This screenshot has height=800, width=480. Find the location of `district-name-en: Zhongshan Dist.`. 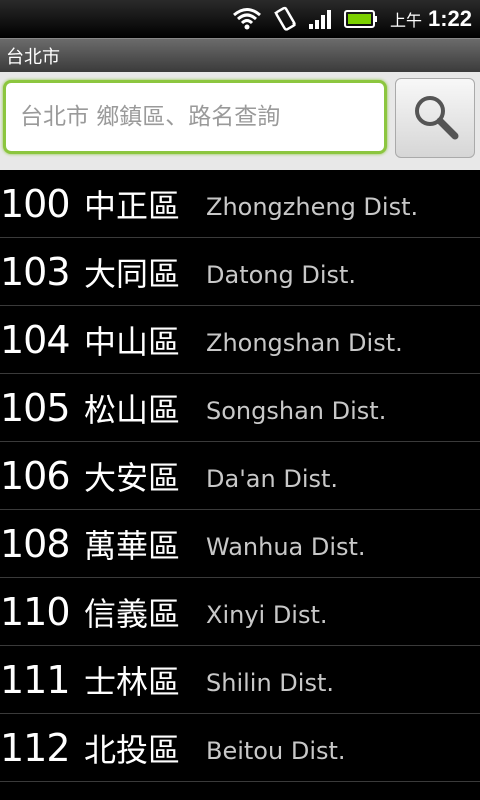

district-name-en: Zhongshan Dist. is located at coordinates (304, 342).